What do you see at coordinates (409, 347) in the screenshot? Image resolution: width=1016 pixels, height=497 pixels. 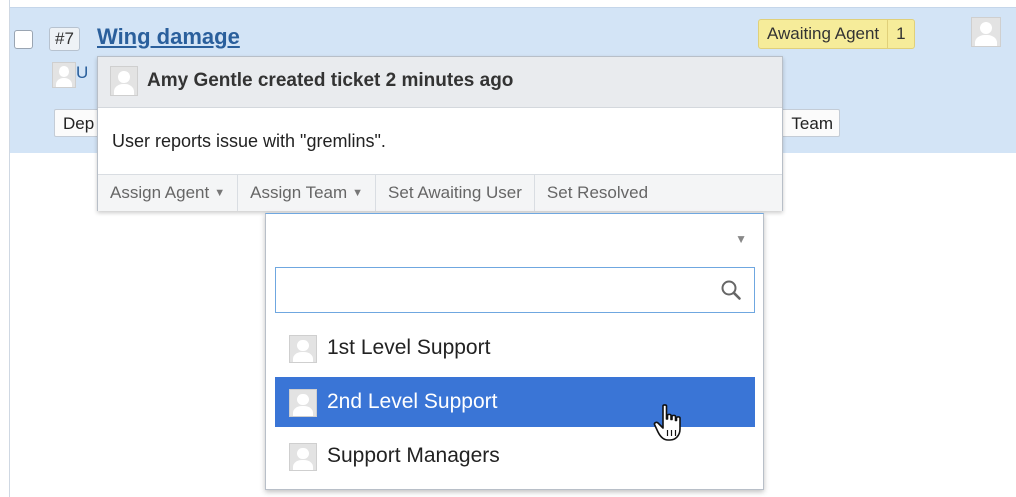 I see `team-option-label: 1st Level Support` at bounding box center [409, 347].